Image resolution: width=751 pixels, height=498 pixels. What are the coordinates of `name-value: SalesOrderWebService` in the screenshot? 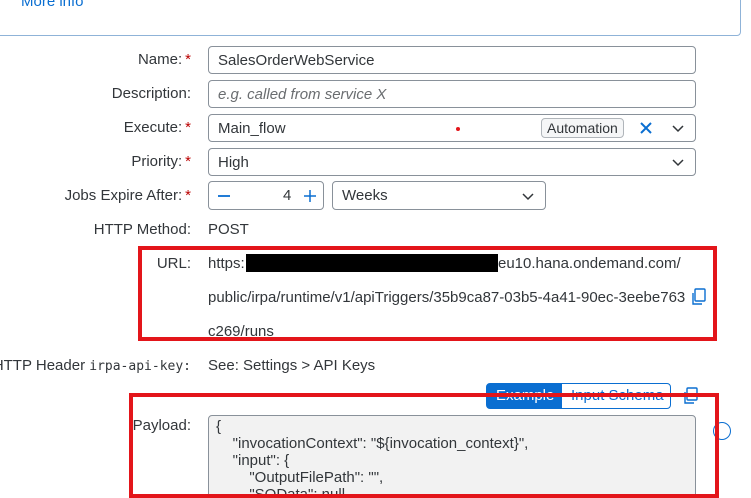 It's located at (296, 60).